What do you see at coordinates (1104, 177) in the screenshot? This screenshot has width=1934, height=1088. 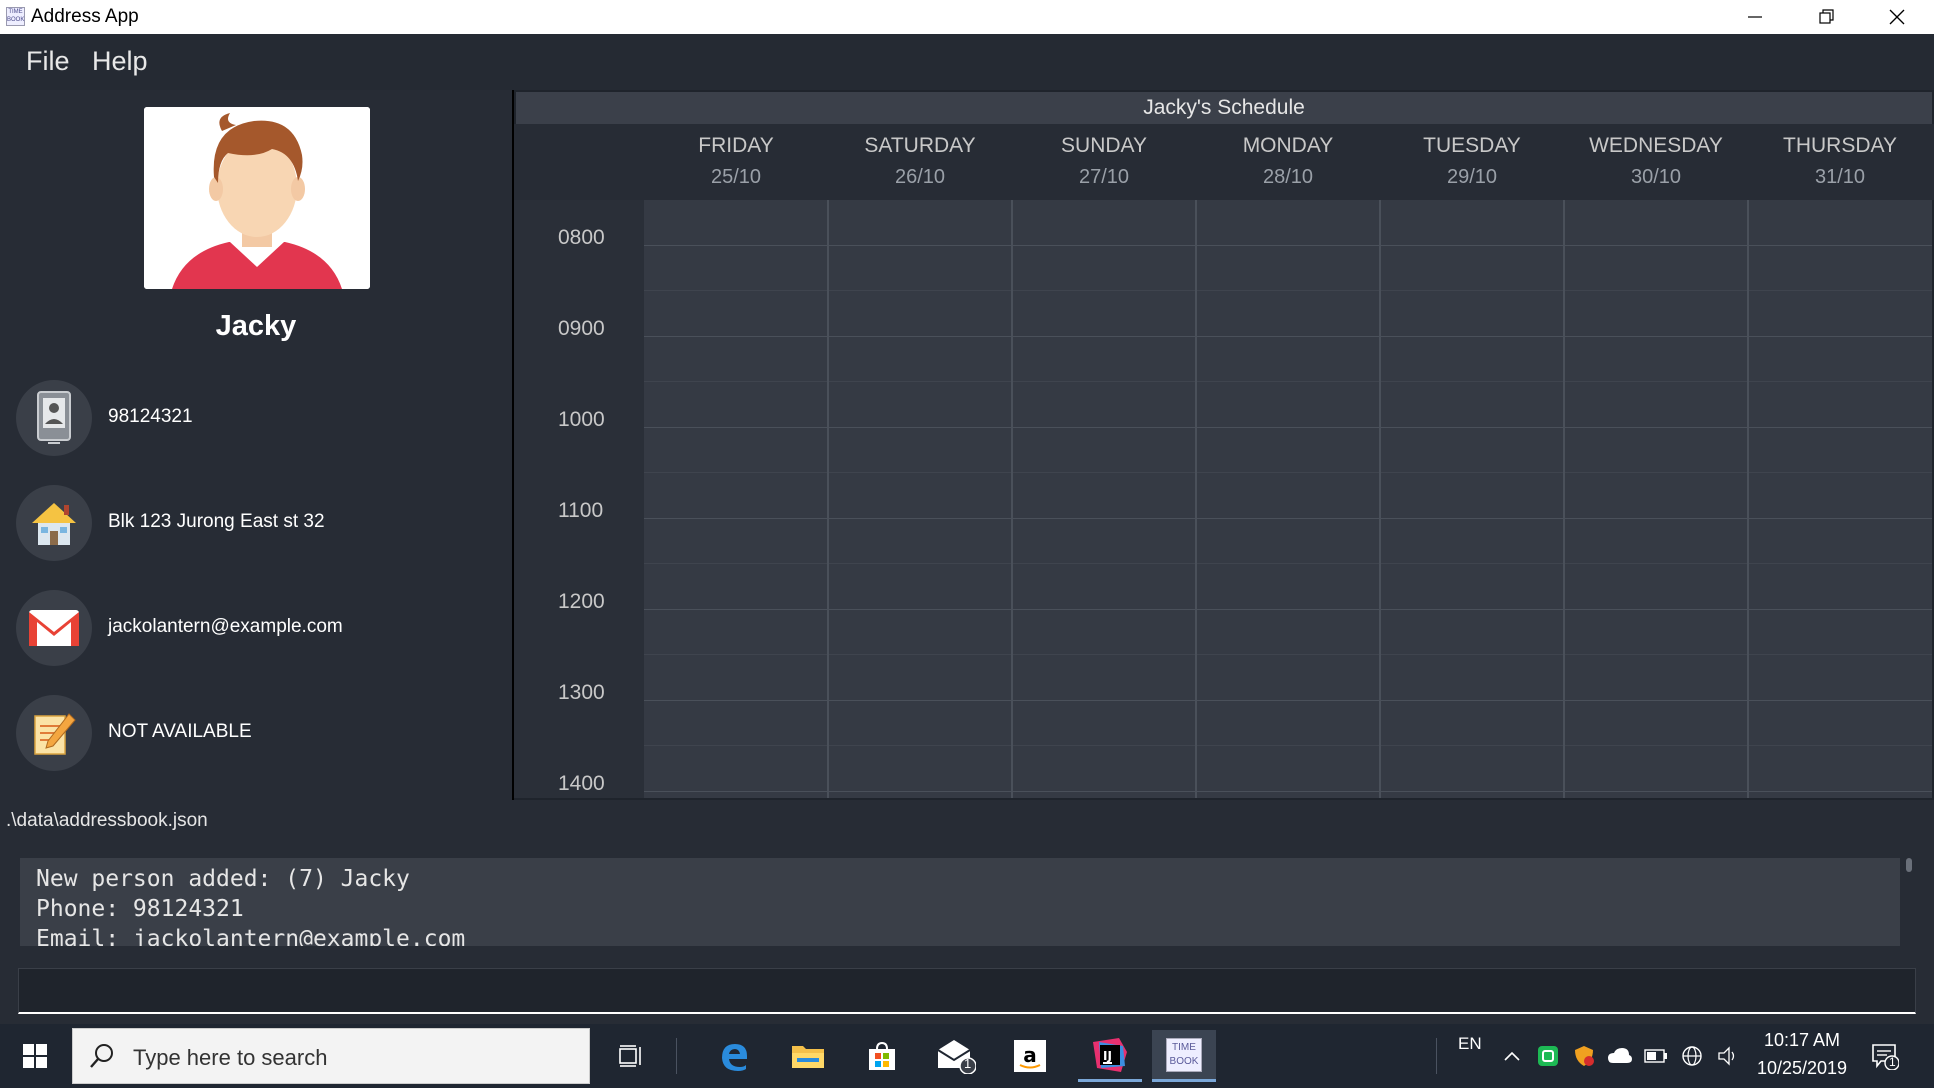 I see `day-date: 27/10` at bounding box center [1104, 177].